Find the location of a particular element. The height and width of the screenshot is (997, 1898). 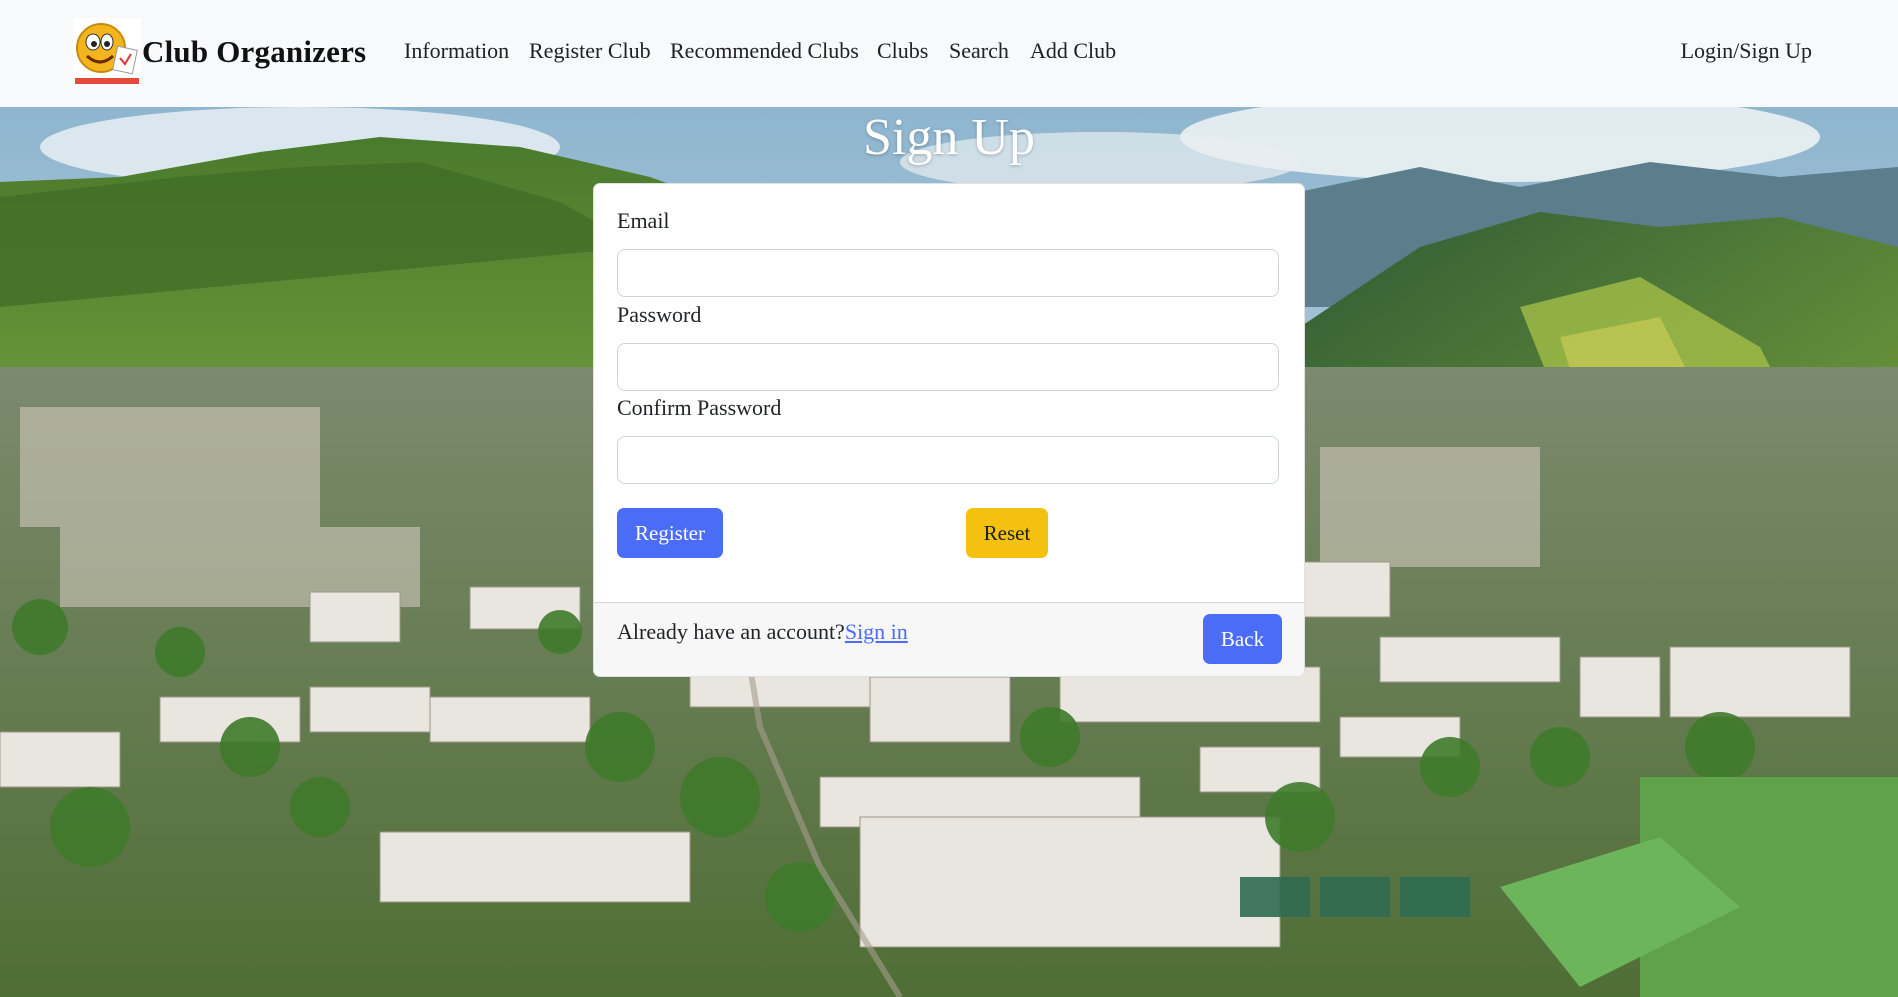

signin-link: Sign in is located at coordinates (876, 631).